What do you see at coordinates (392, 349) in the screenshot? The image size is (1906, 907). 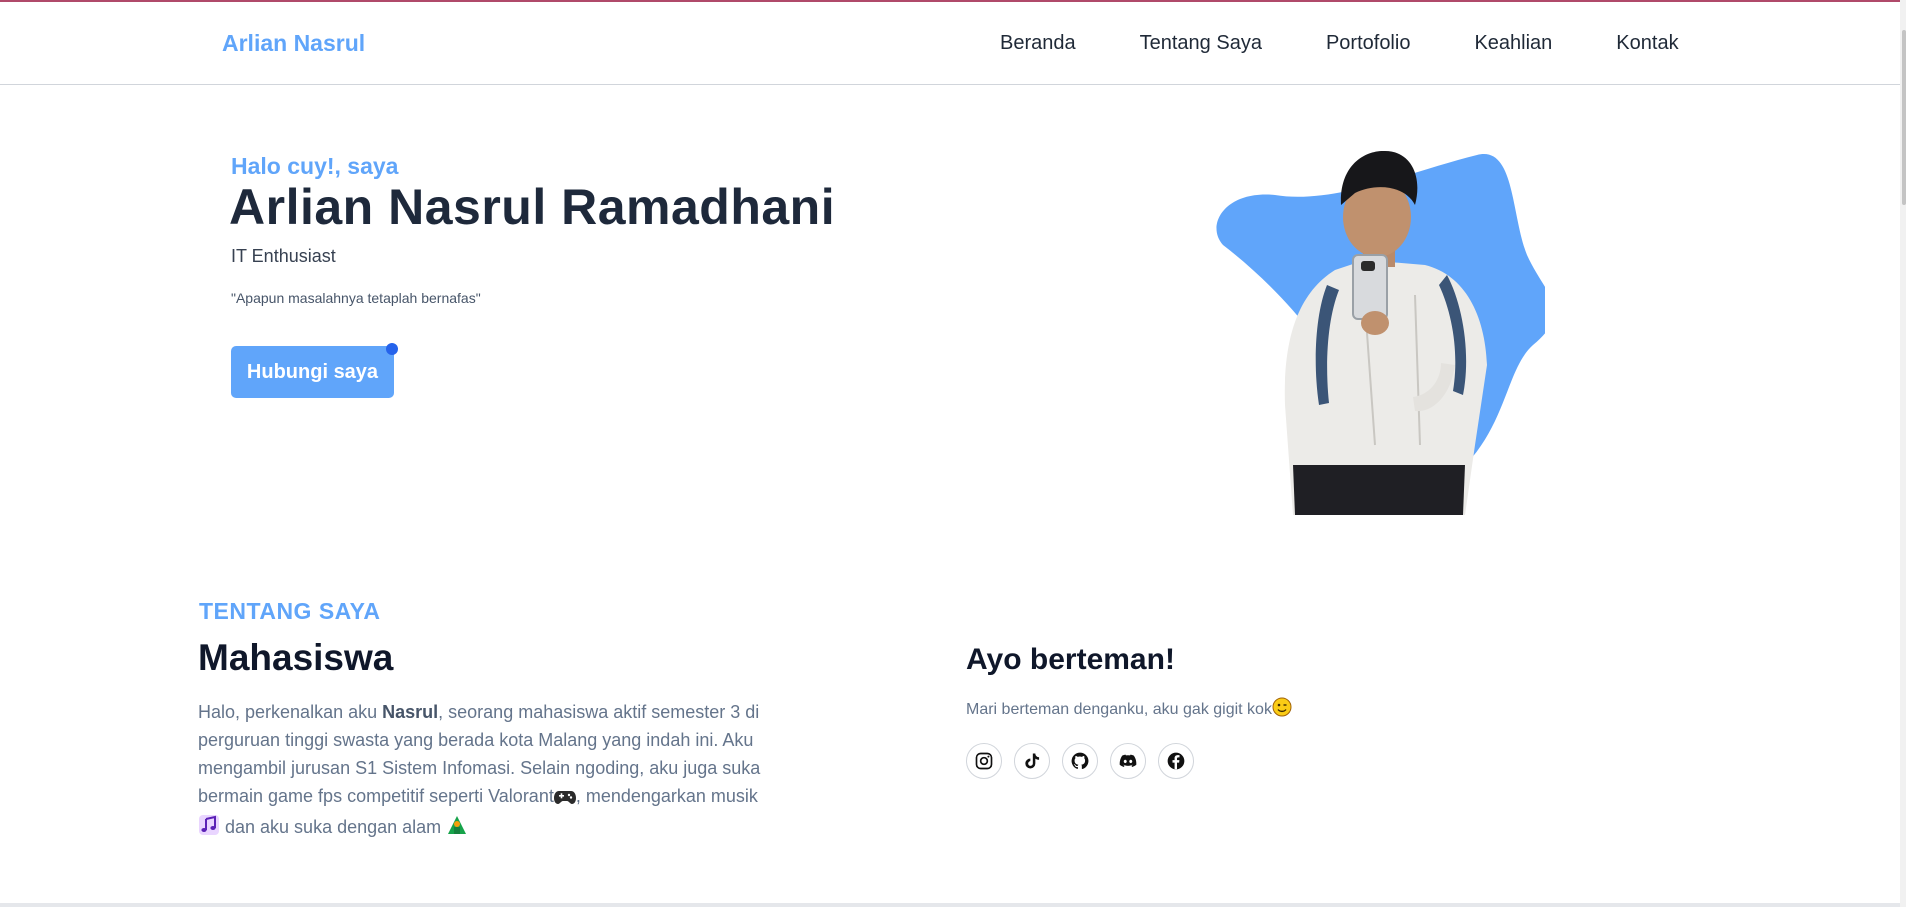 I see `button-indicator-dot` at bounding box center [392, 349].